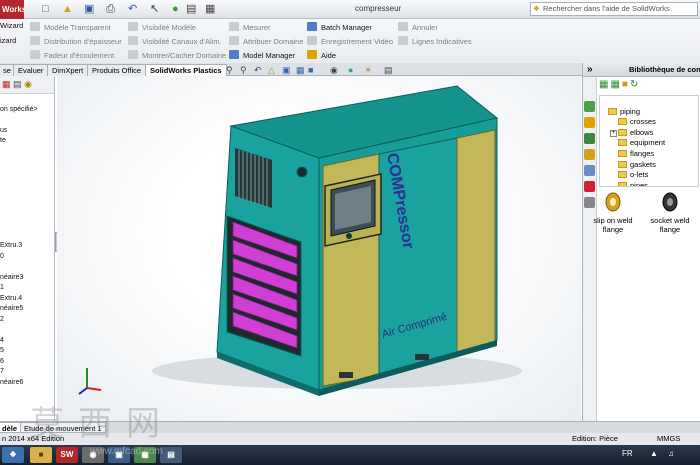 The height and width of the screenshot is (465, 700). I want to click on app4-taskbar-icon: ▤, so click(171, 455).